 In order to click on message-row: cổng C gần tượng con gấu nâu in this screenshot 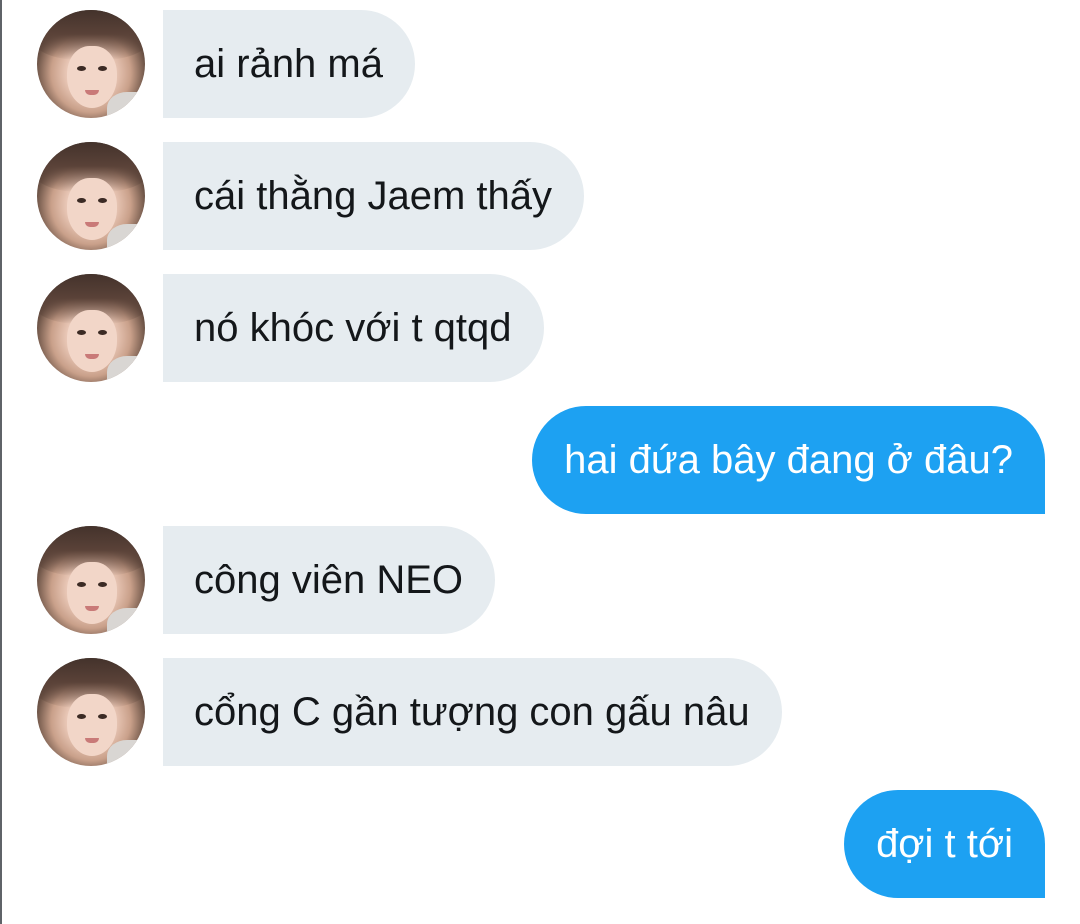, I will do `click(540, 712)`.